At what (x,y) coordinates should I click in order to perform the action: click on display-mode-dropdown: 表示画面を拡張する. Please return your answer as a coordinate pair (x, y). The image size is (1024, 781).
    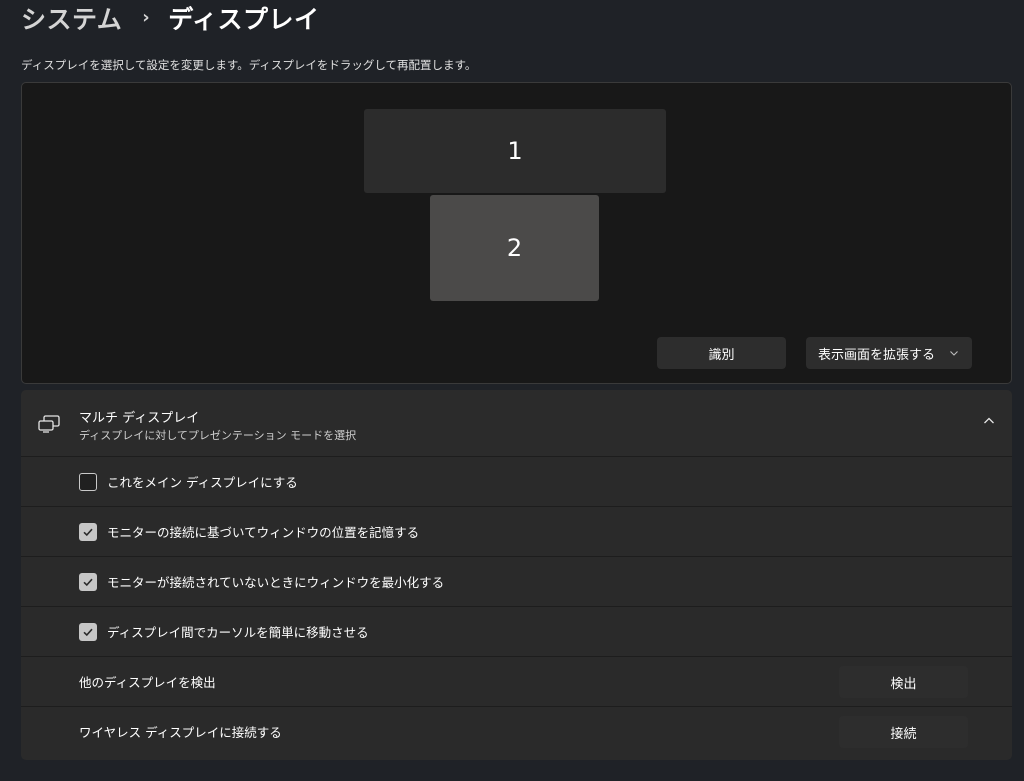
    Looking at the image, I should click on (889, 353).